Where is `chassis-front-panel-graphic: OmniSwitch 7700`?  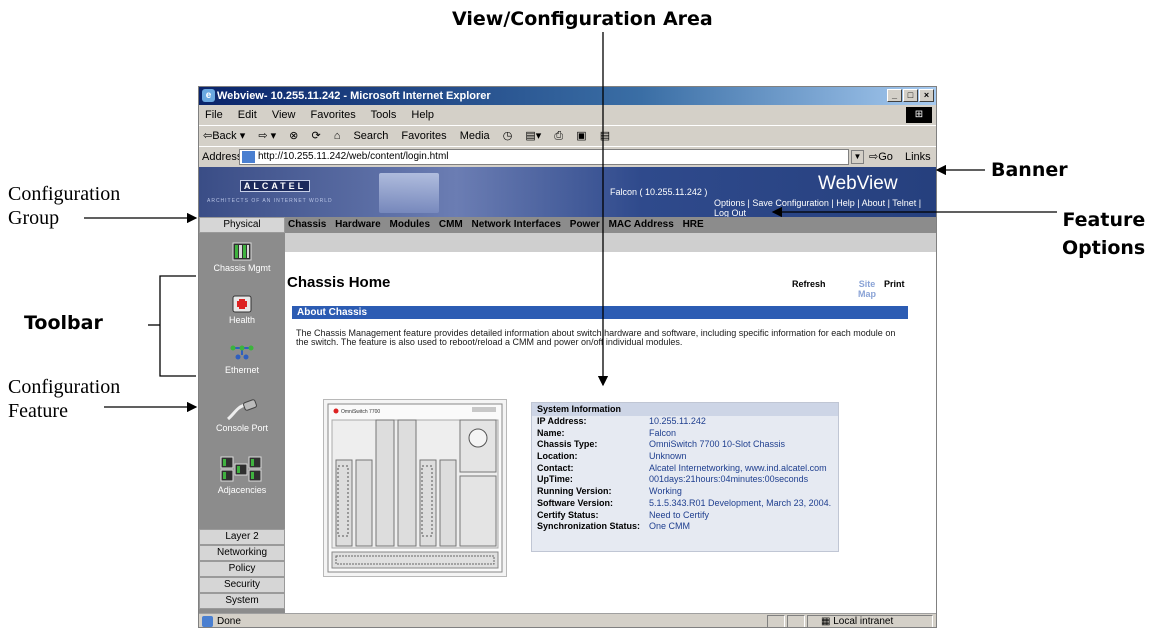
chassis-front-panel-graphic: OmniSwitch 7700 is located at coordinates (415, 488).